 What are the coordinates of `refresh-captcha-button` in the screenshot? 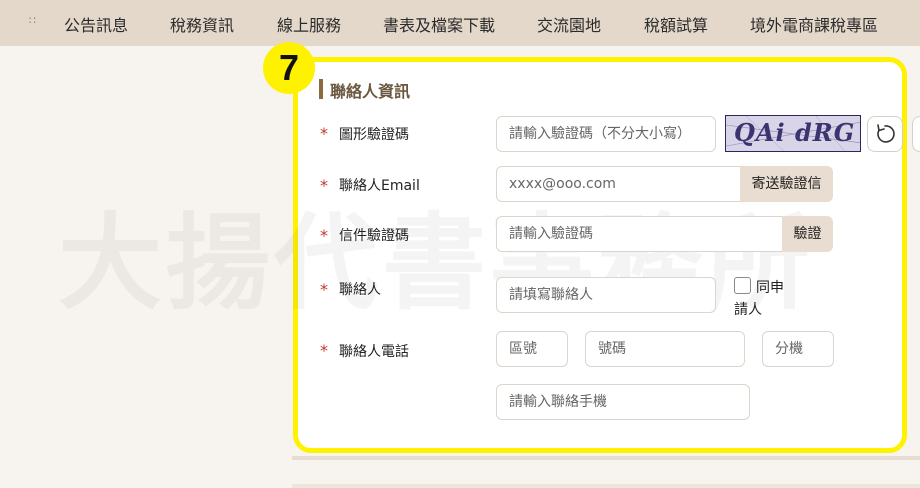 It's located at (885, 134).